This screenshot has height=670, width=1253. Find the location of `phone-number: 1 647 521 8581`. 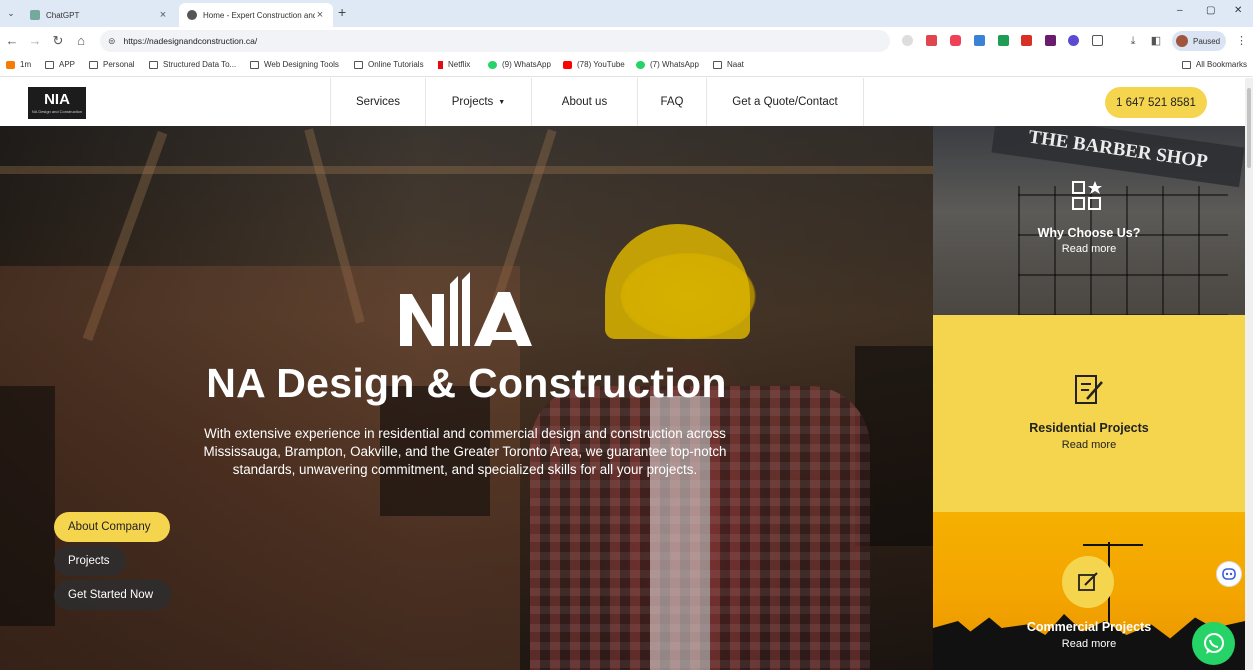

phone-number: 1 647 521 8581 is located at coordinates (1156, 102).